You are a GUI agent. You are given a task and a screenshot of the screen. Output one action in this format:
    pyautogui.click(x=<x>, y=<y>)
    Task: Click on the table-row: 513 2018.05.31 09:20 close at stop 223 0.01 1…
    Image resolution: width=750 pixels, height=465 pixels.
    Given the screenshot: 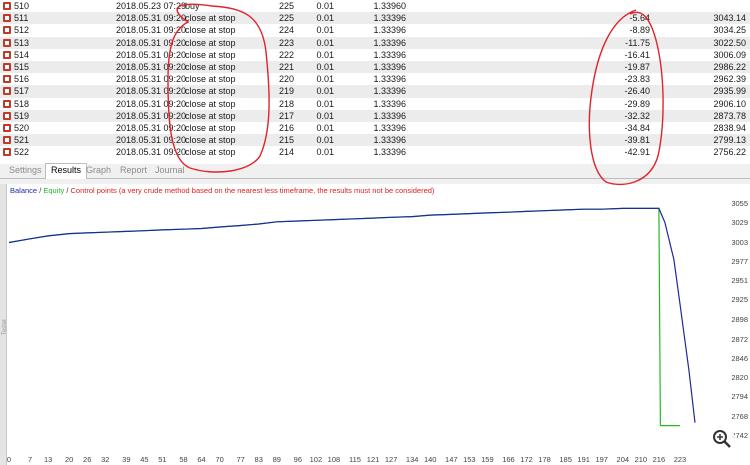 What is the action you would take?
    pyautogui.click(x=375, y=42)
    